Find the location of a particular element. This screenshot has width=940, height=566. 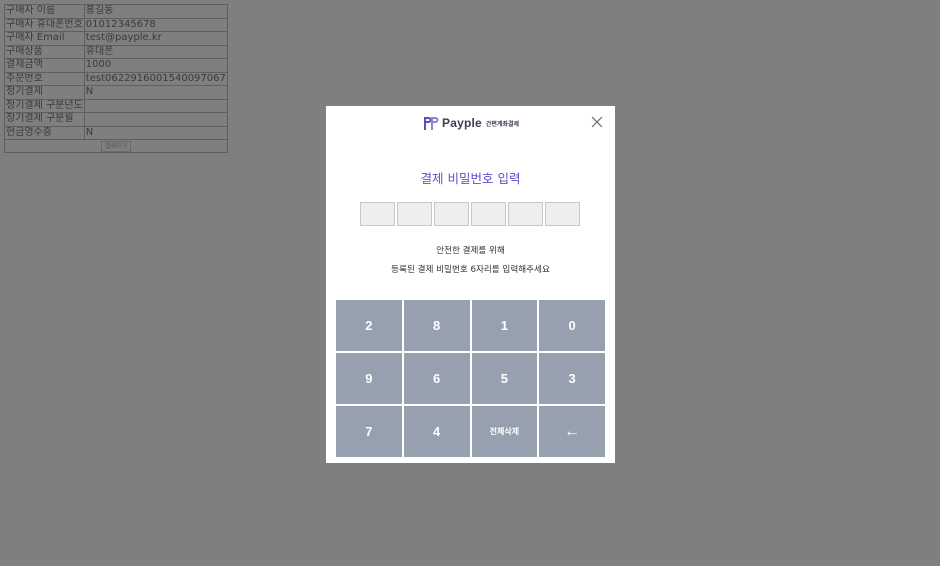

key-6: 6 is located at coordinates (436, 378).